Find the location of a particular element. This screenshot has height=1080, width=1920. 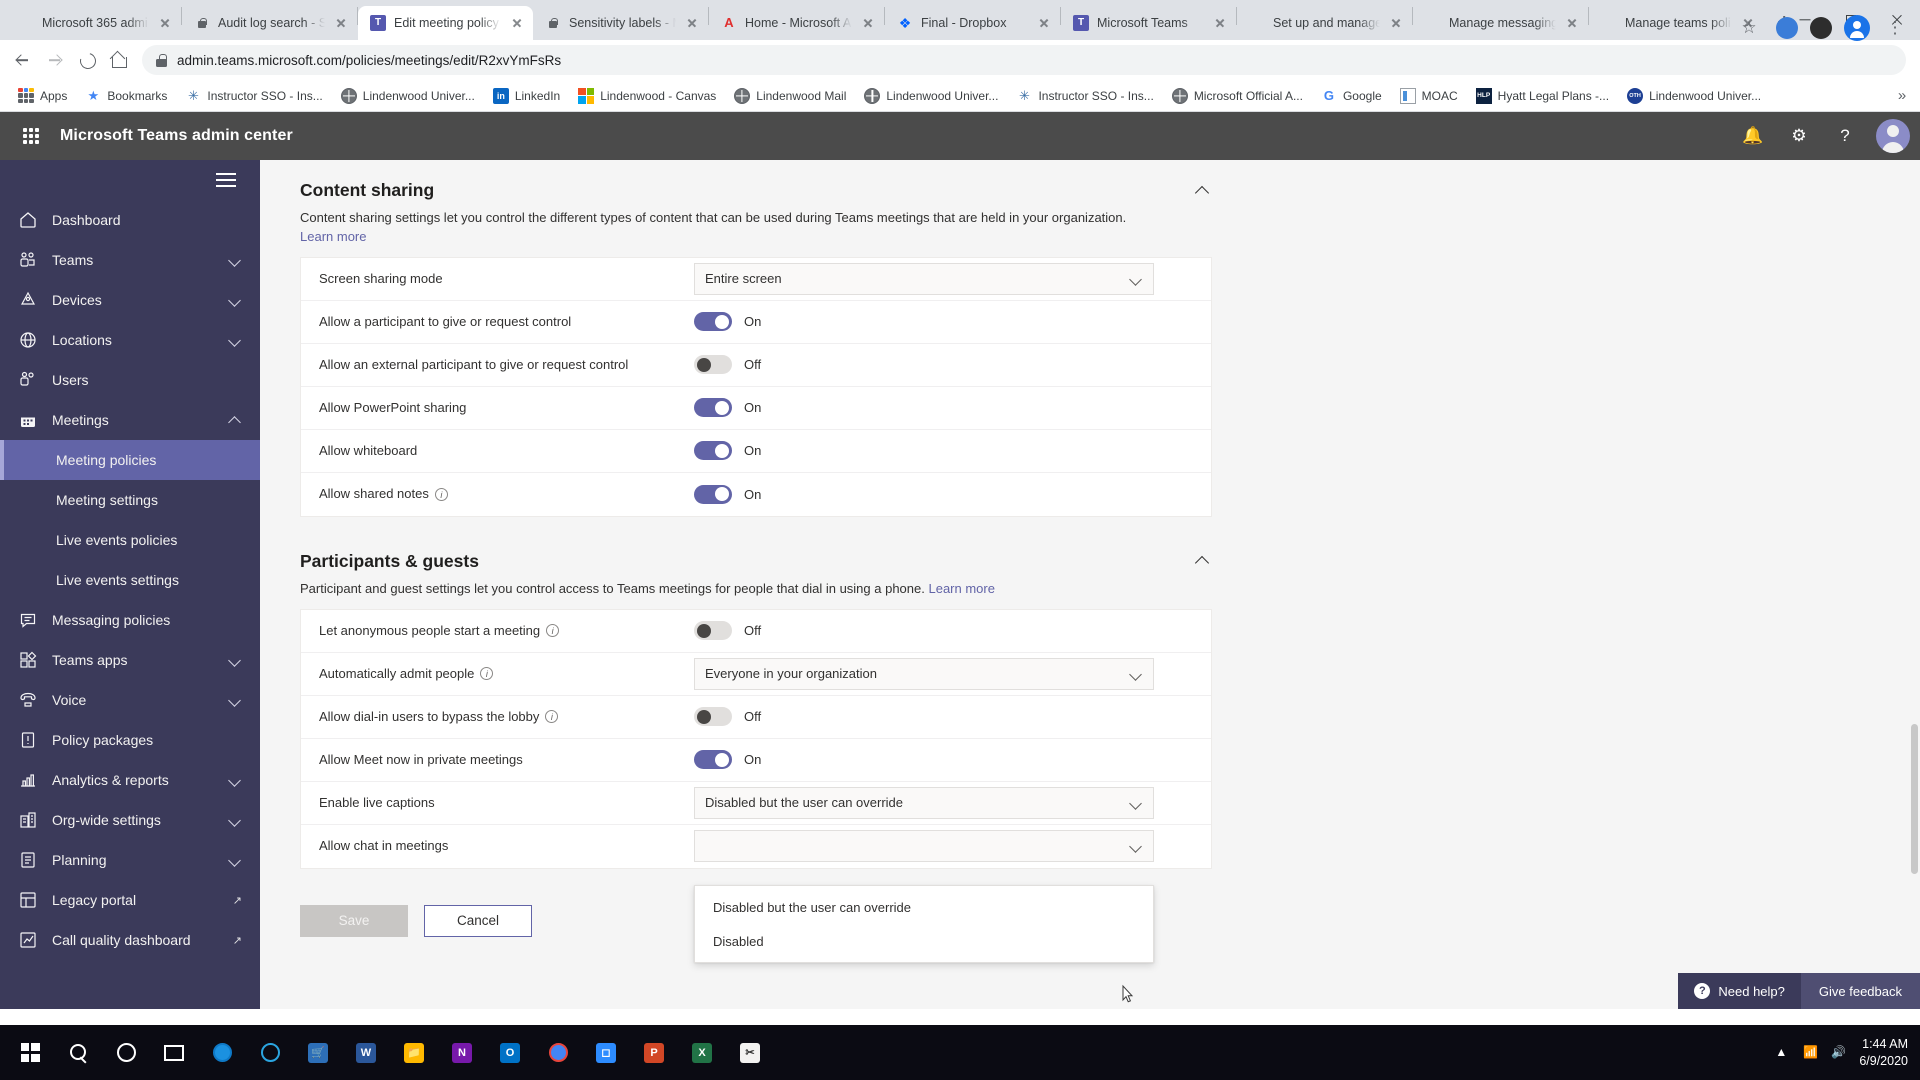

notifications-icon: 🔔 is located at coordinates (1753, 136).